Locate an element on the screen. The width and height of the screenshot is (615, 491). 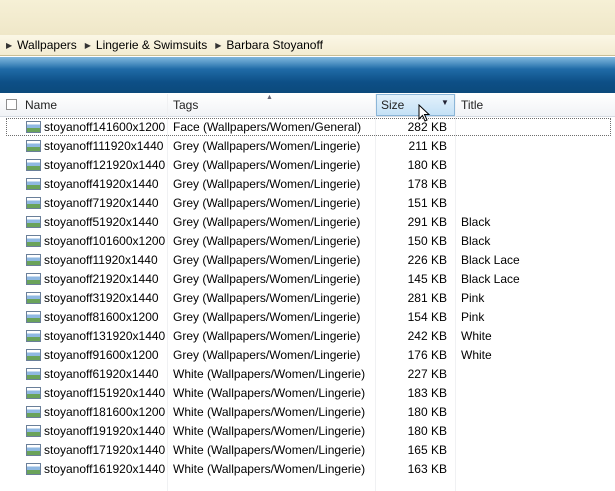
file-name: stoyanoff61920x1440 is located at coordinates (101, 374).